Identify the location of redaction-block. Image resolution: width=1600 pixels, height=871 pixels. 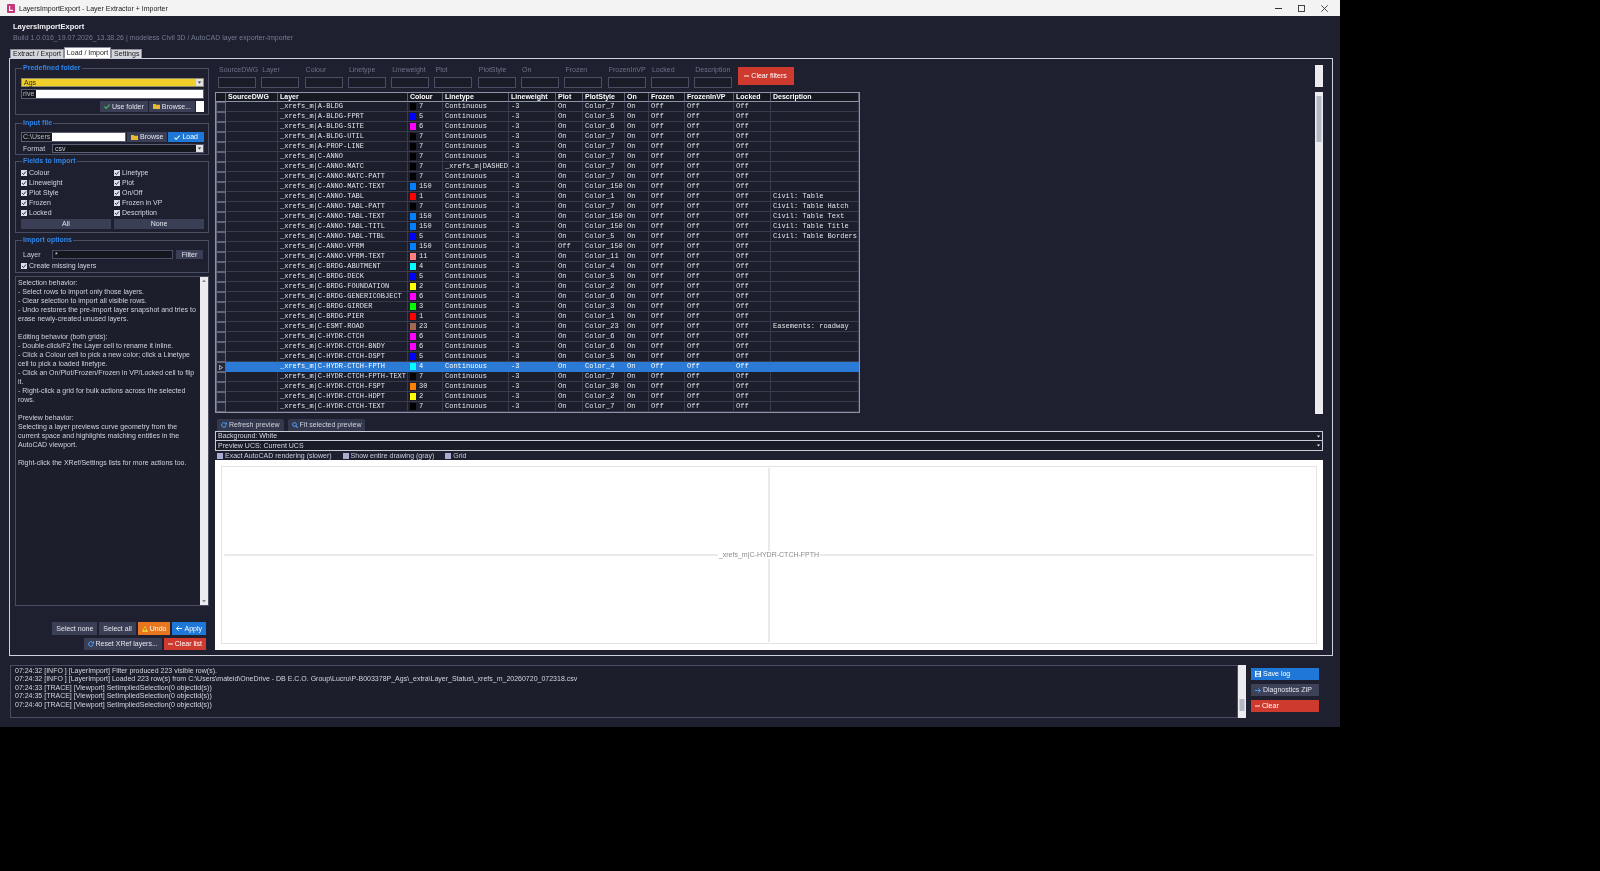
(200, 106).